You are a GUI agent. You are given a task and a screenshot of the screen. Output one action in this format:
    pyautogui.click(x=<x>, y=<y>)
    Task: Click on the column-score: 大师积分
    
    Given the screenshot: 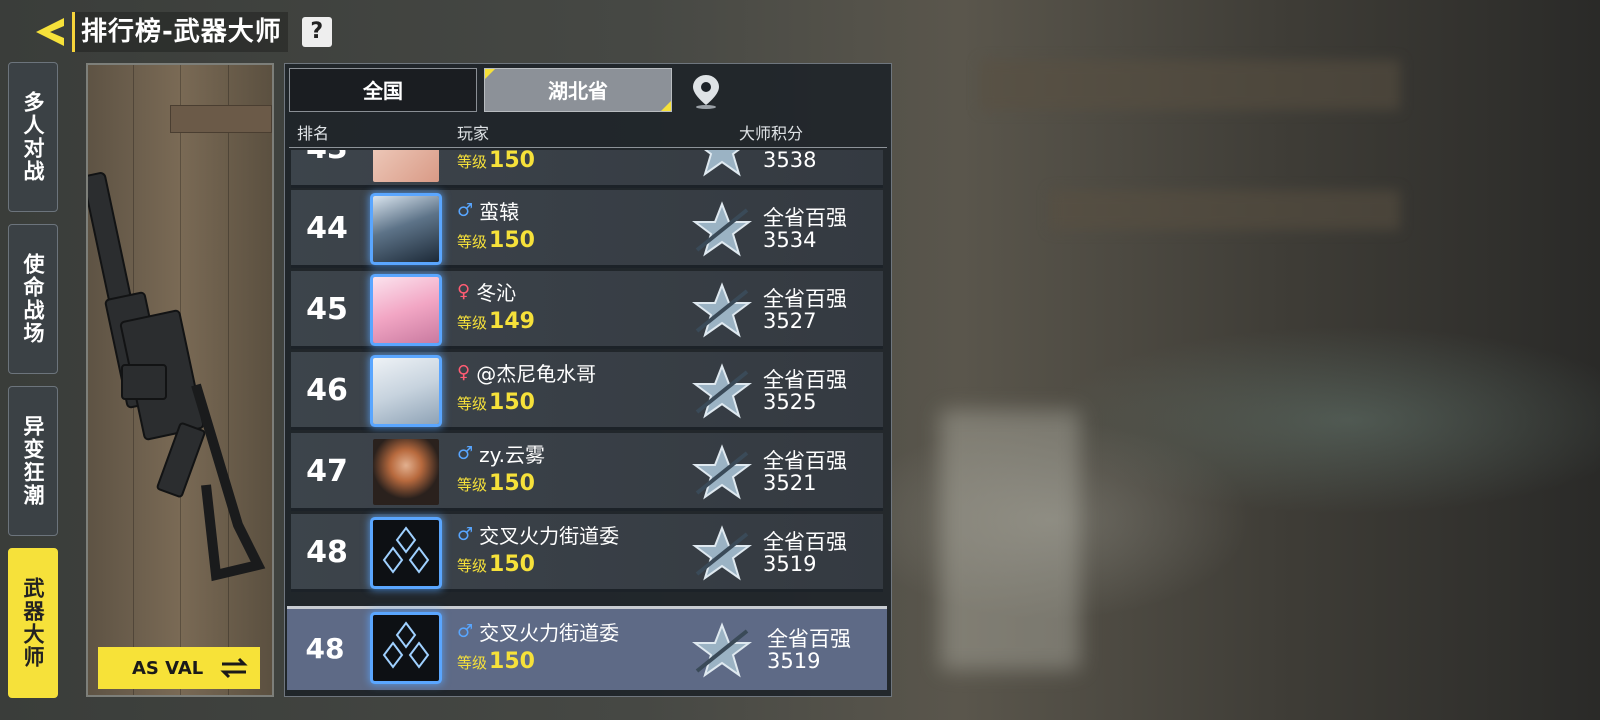 What is the action you would take?
    pyautogui.click(x=771, y=133)
    